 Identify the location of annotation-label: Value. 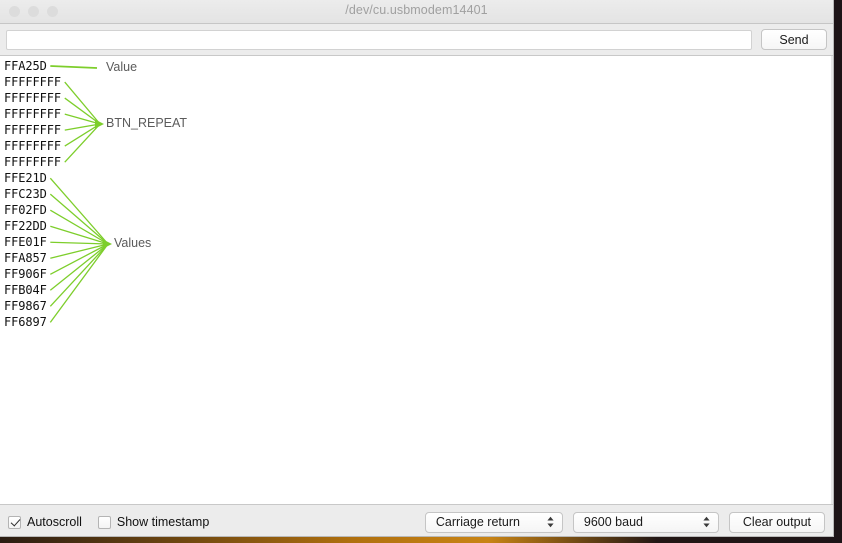
(122, 67).